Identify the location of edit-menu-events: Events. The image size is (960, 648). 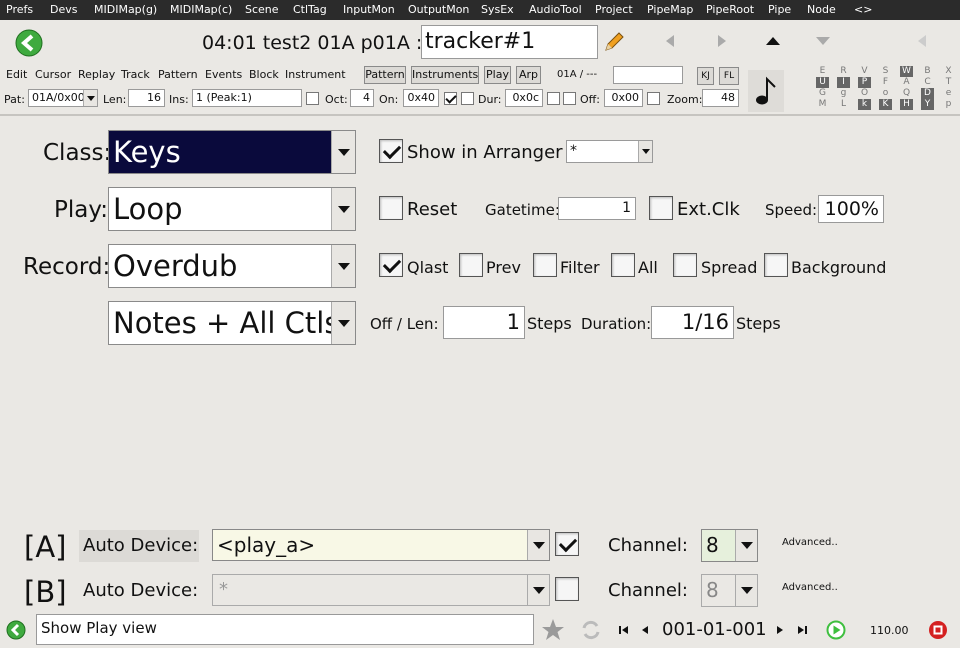
(223, 74).